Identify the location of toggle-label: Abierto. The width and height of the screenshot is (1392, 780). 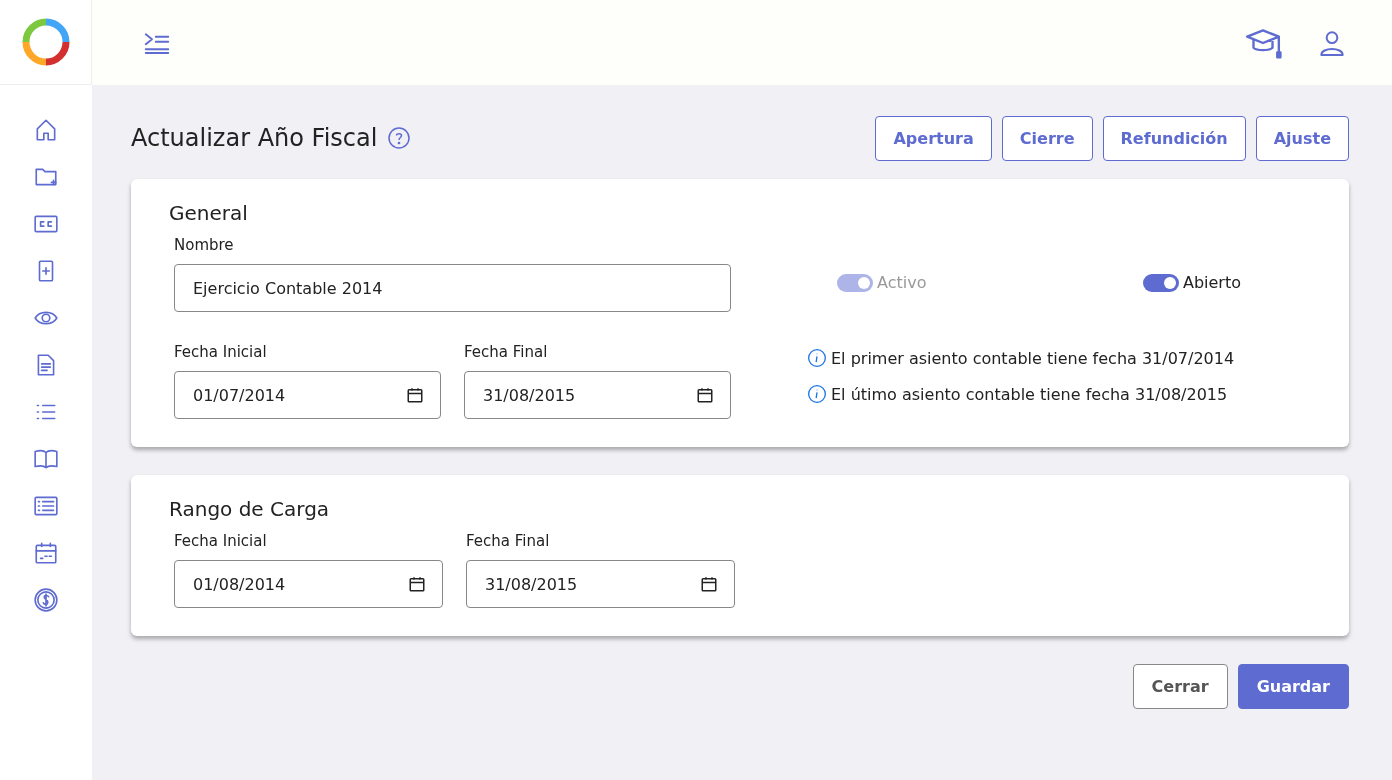
(1211, 282).